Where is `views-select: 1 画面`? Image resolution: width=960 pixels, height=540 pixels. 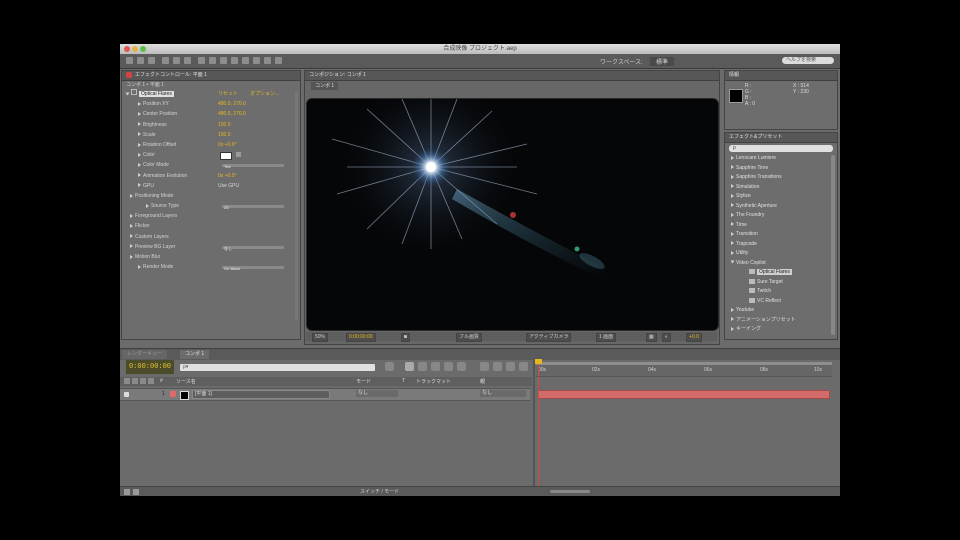 views-select: 1 画面 is located at coordinates (606, 337).